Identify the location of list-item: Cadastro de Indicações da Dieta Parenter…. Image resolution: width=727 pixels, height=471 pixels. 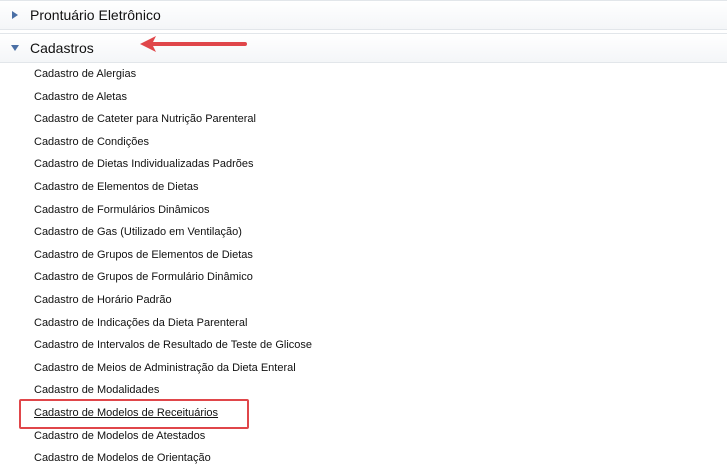
(363, 323).